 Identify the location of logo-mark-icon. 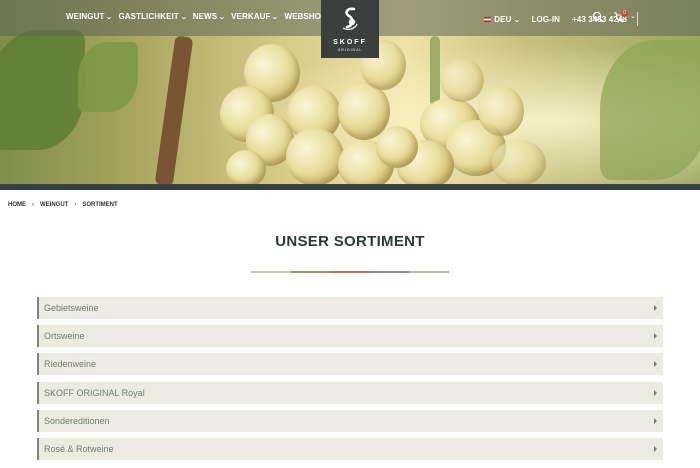
(350, 18).